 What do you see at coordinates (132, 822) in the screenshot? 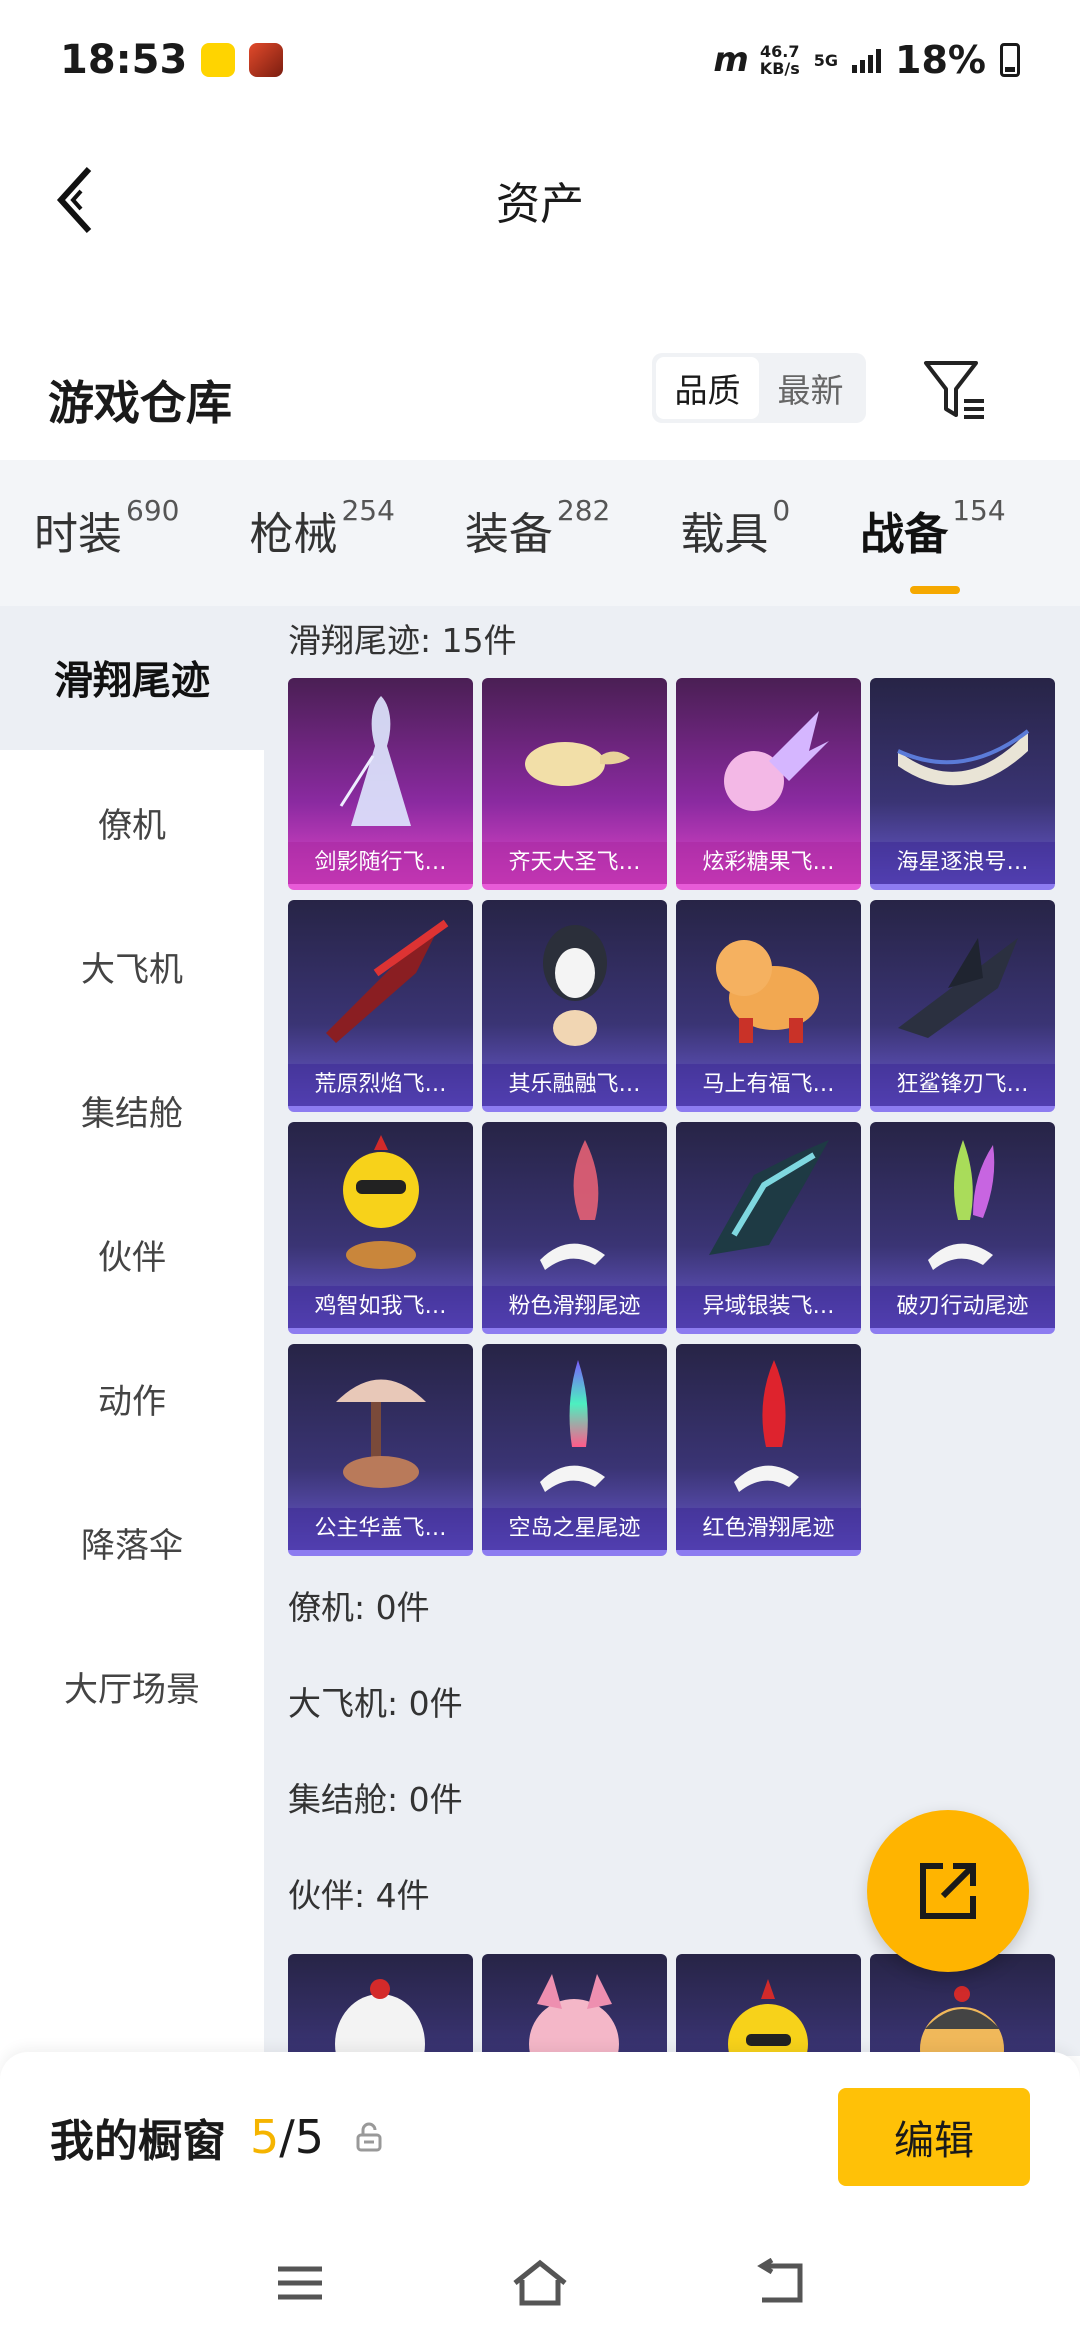
I see `sidebar-item-wingman: 僚机` at bounding box center [132, 822].